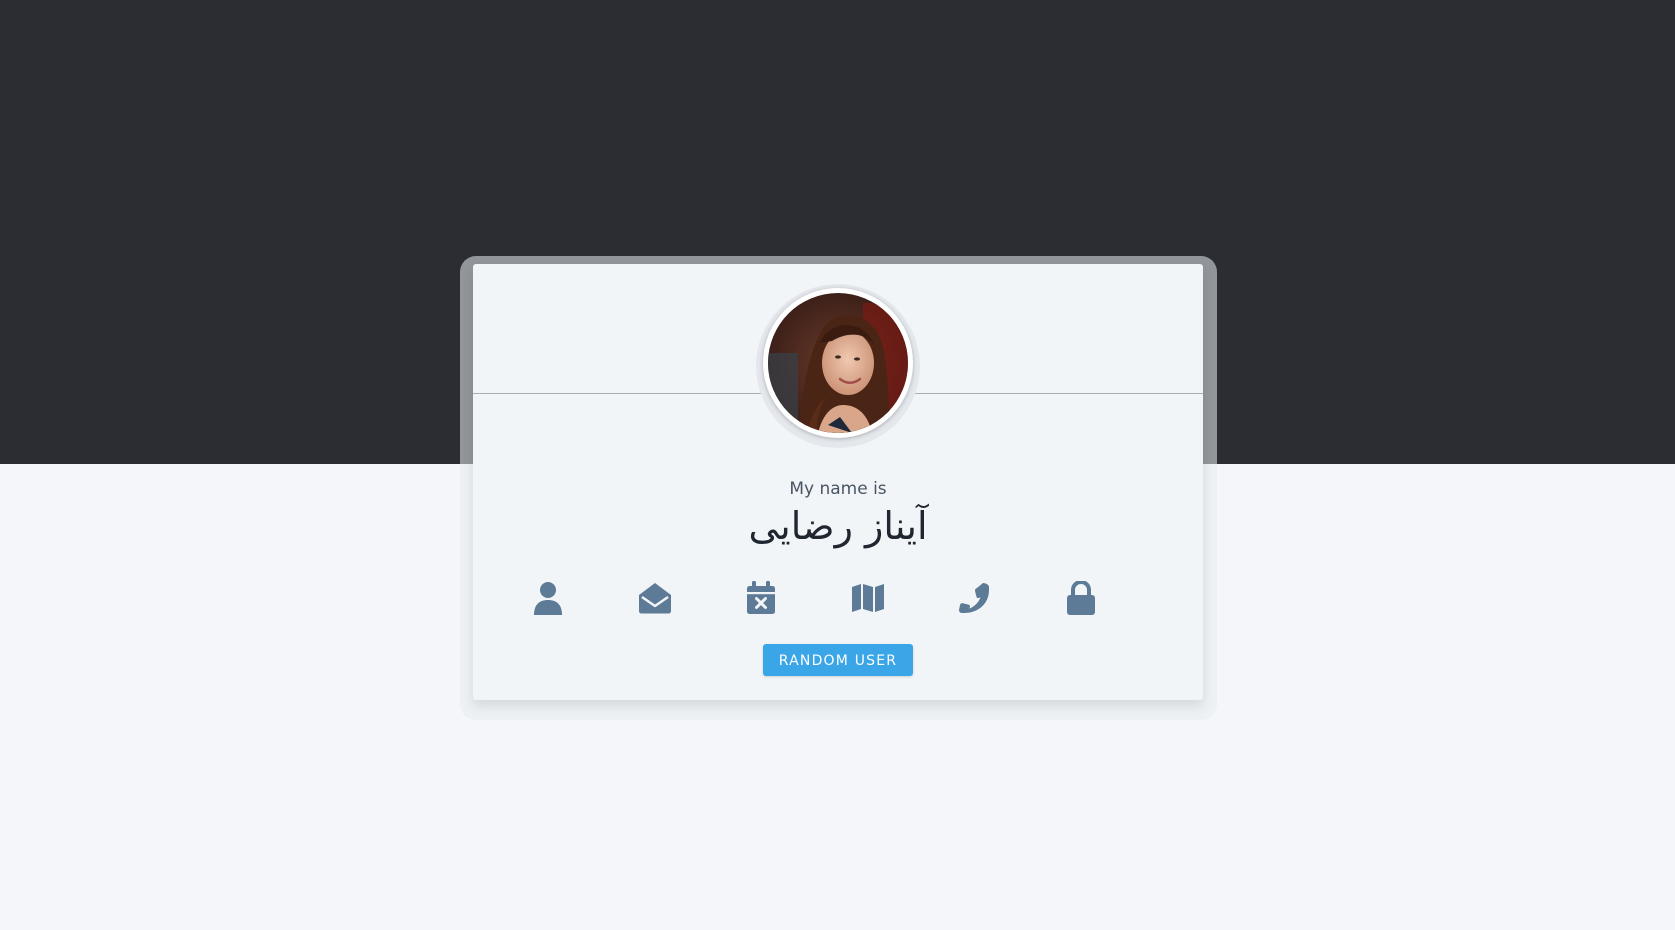 The image size is (1675, 930). Describe the element at coordinates (761, 598) in the screenshot. I see `calendar-x-icon` at that location.